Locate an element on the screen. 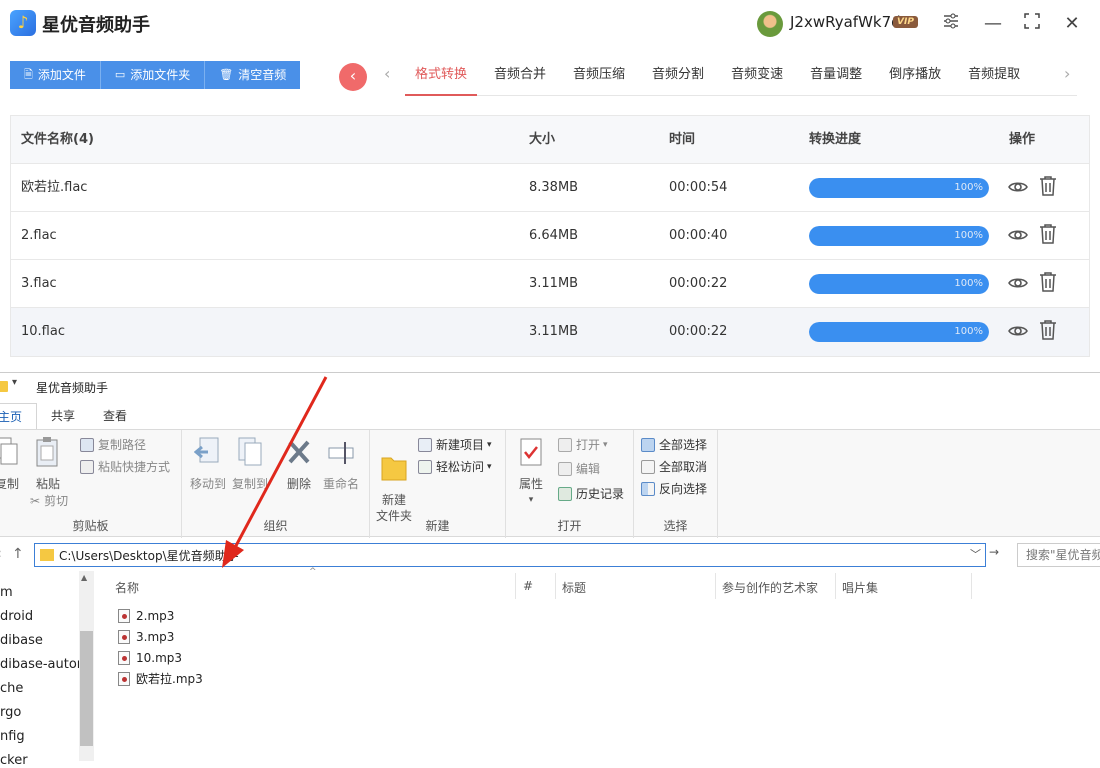 This screenshot has height=768, width=1100. search-input: 搜索"星优音频 is located at coordinates (1058, 555).